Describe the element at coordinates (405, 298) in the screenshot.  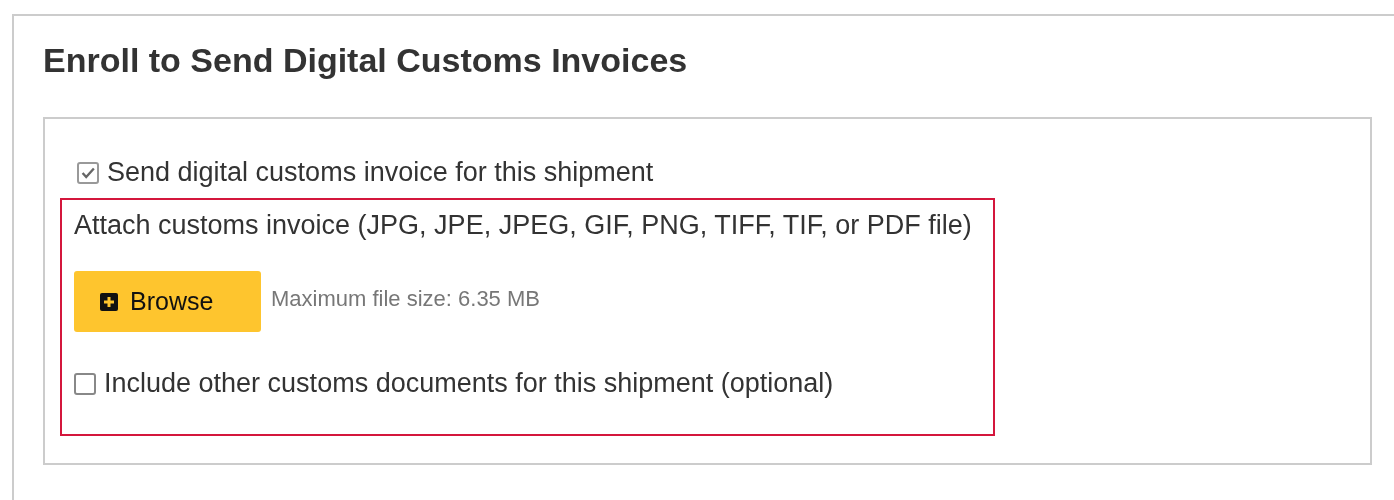
I see `file-size-hint: Maximum file size: 6.35 MB` at that location.